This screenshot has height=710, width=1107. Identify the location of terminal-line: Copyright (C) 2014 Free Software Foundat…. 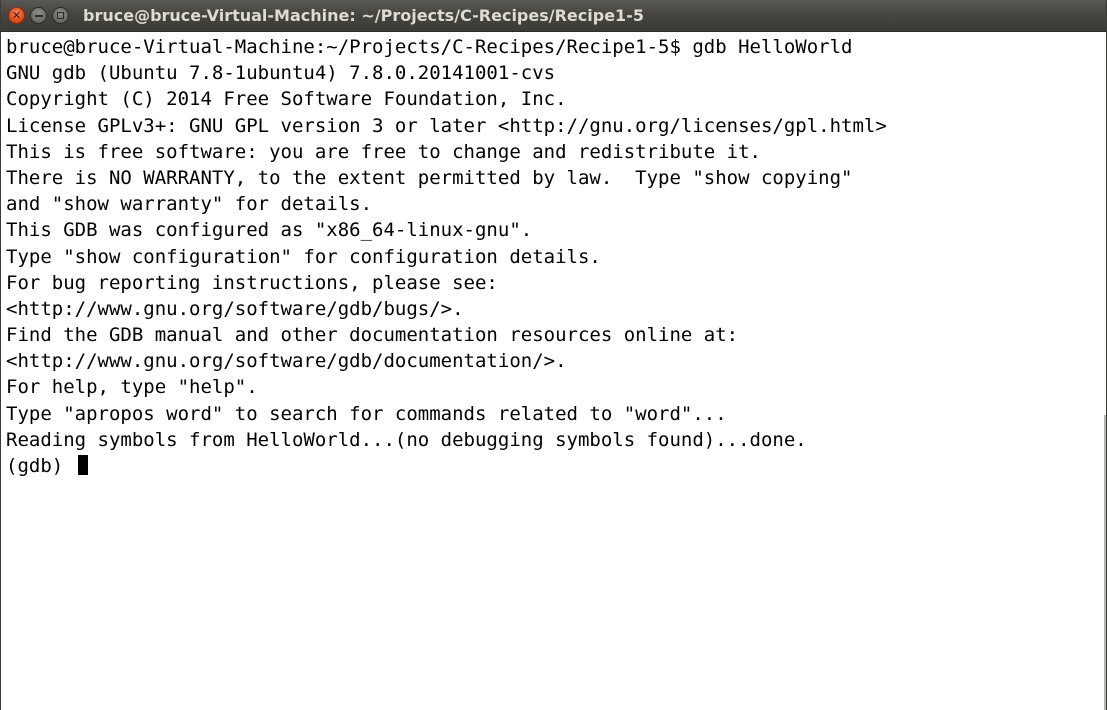
(286, 99).